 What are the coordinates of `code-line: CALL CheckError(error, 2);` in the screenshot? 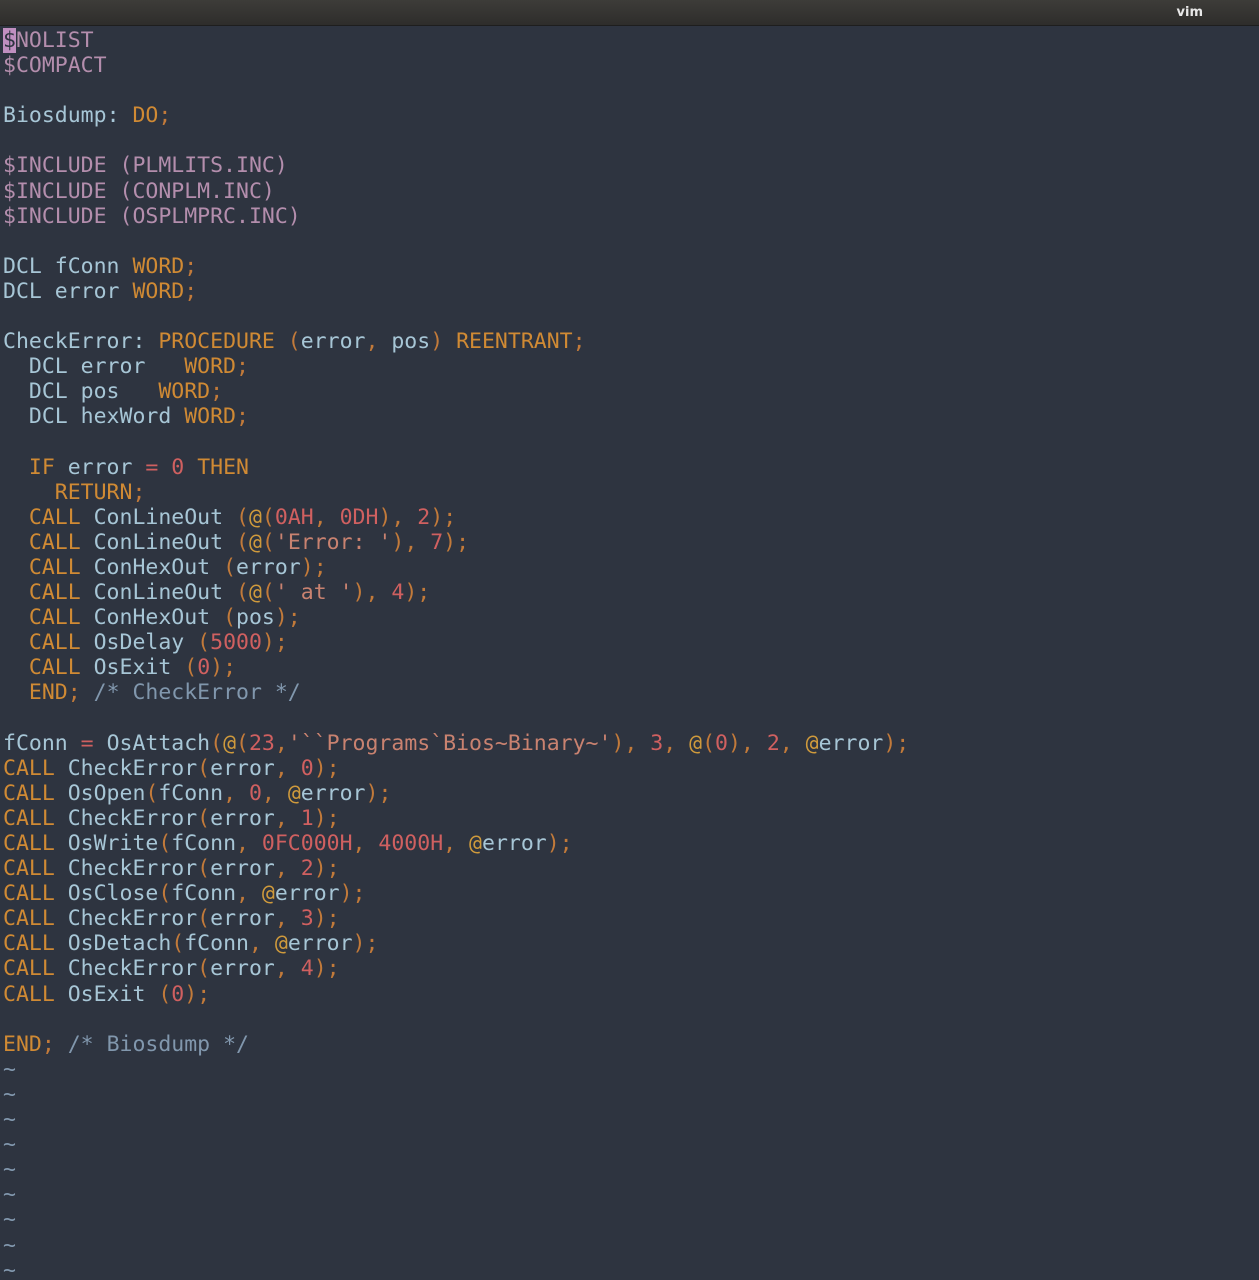 It's located at (631, 868).